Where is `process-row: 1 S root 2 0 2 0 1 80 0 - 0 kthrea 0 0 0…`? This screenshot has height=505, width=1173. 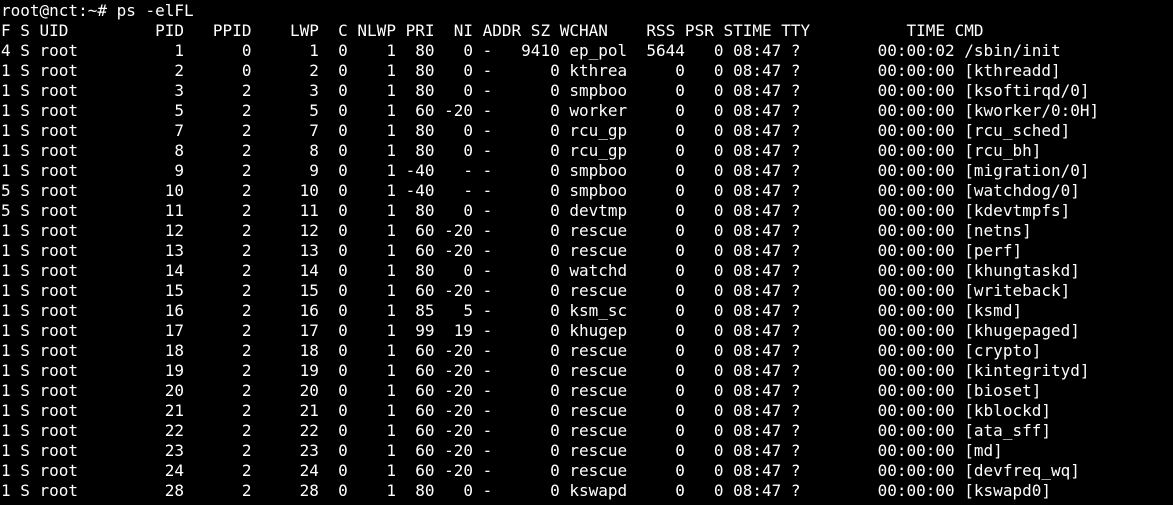
process-row: 1 S root 2 0 2 0 1 80 0 - 0 kthrea 0 0 0… is located at coordinates (531, 70).